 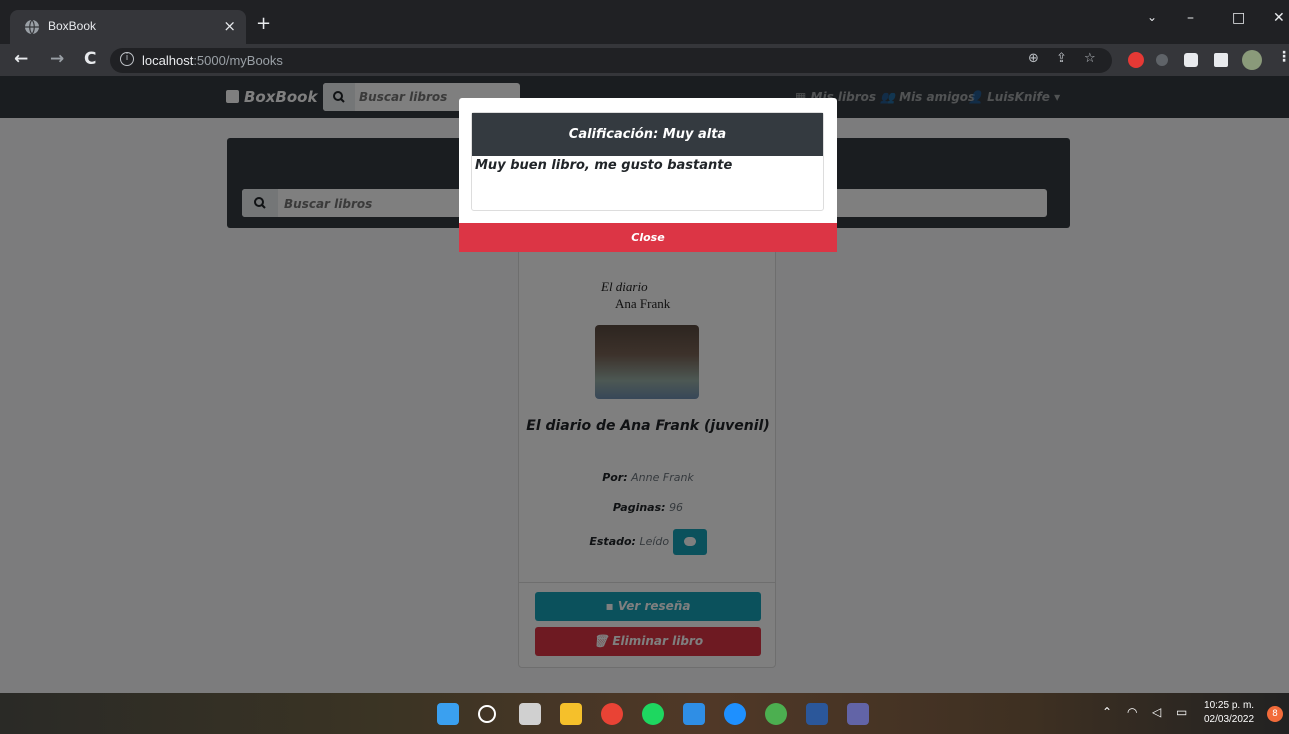 What do you see at coordinates (1252, 60) in the screenshot?
I see `profile-avatar` at bounding box center [1252, 60].